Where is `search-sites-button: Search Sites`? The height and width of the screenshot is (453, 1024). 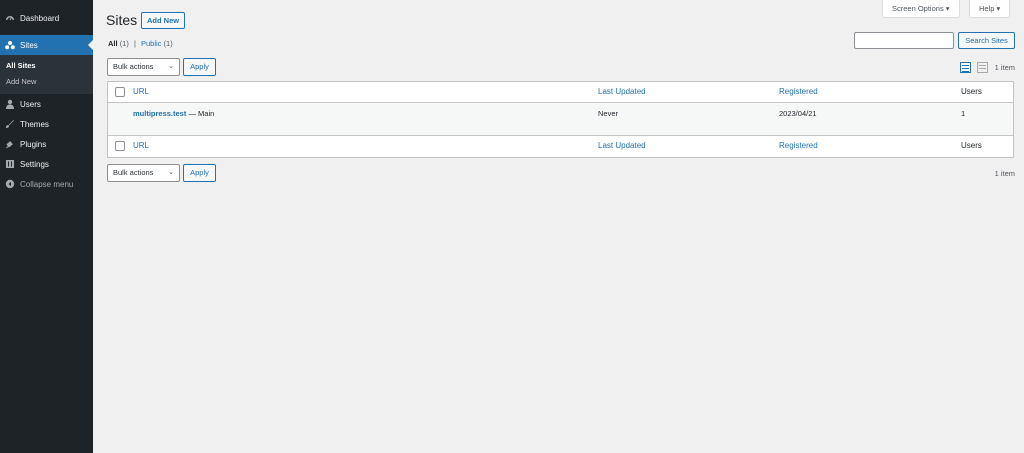
search-sites-button: Search Sites is located at coordinates (986, 40).